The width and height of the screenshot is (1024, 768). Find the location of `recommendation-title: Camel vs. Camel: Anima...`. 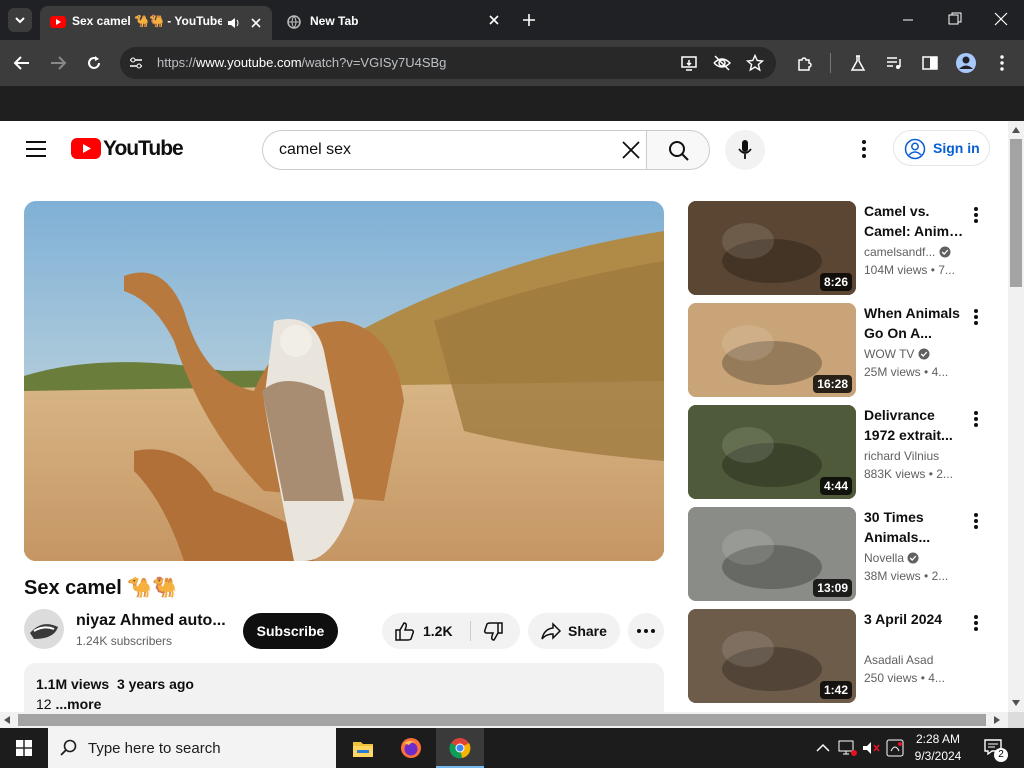

recommendation-title: Camel vs. Camel: Anima... is located at coordinates (916, 221).